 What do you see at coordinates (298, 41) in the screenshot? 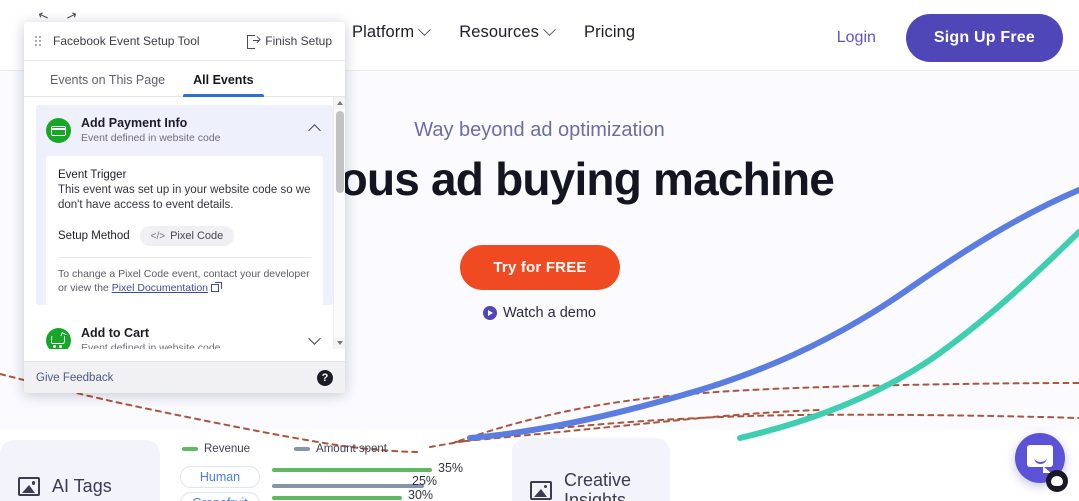
I see `finish-setup-label: Finish Setup` at bounding box center [298, 41].